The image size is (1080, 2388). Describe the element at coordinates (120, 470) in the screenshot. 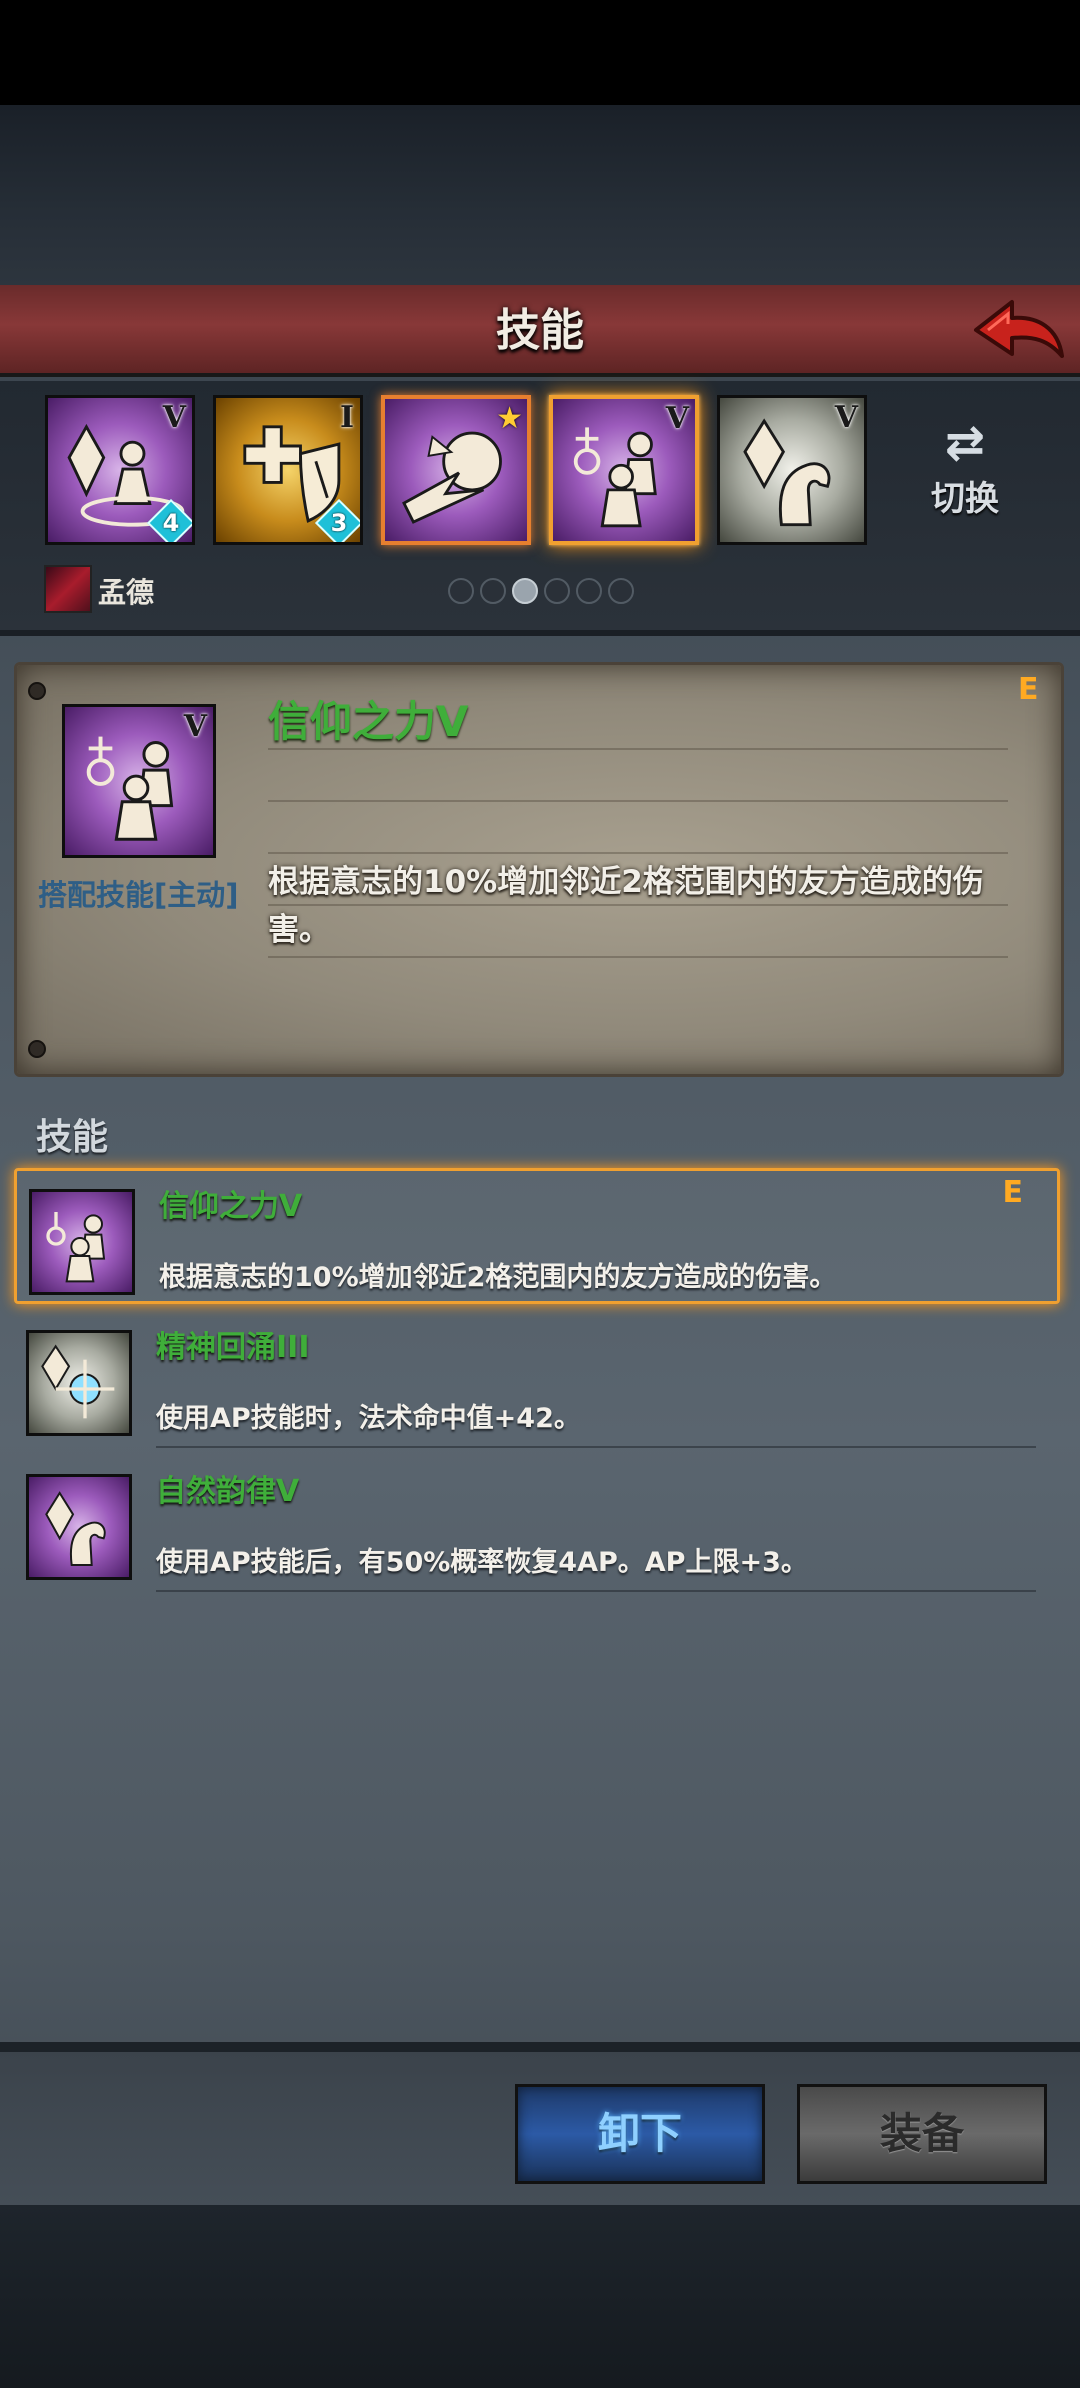

I see `skill-slot-1: V 4` at that location.